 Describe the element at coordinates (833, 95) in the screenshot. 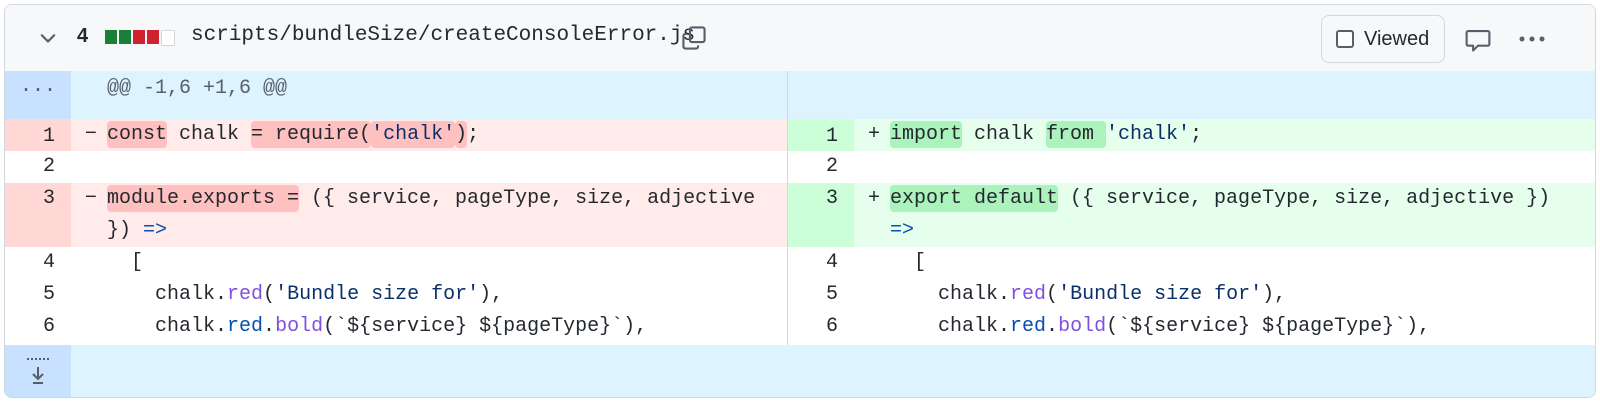

I see `hunk-header: @@ -1,6 +1,6 @@` at that location.